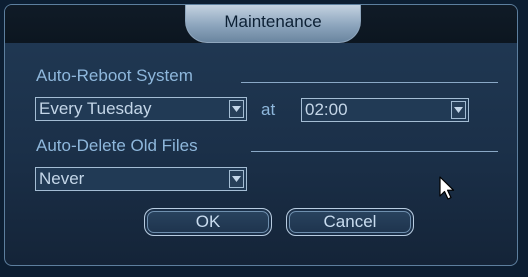  I want to click on auto-reboot-section-label: Auto-Reboot System, so click(114, 75).